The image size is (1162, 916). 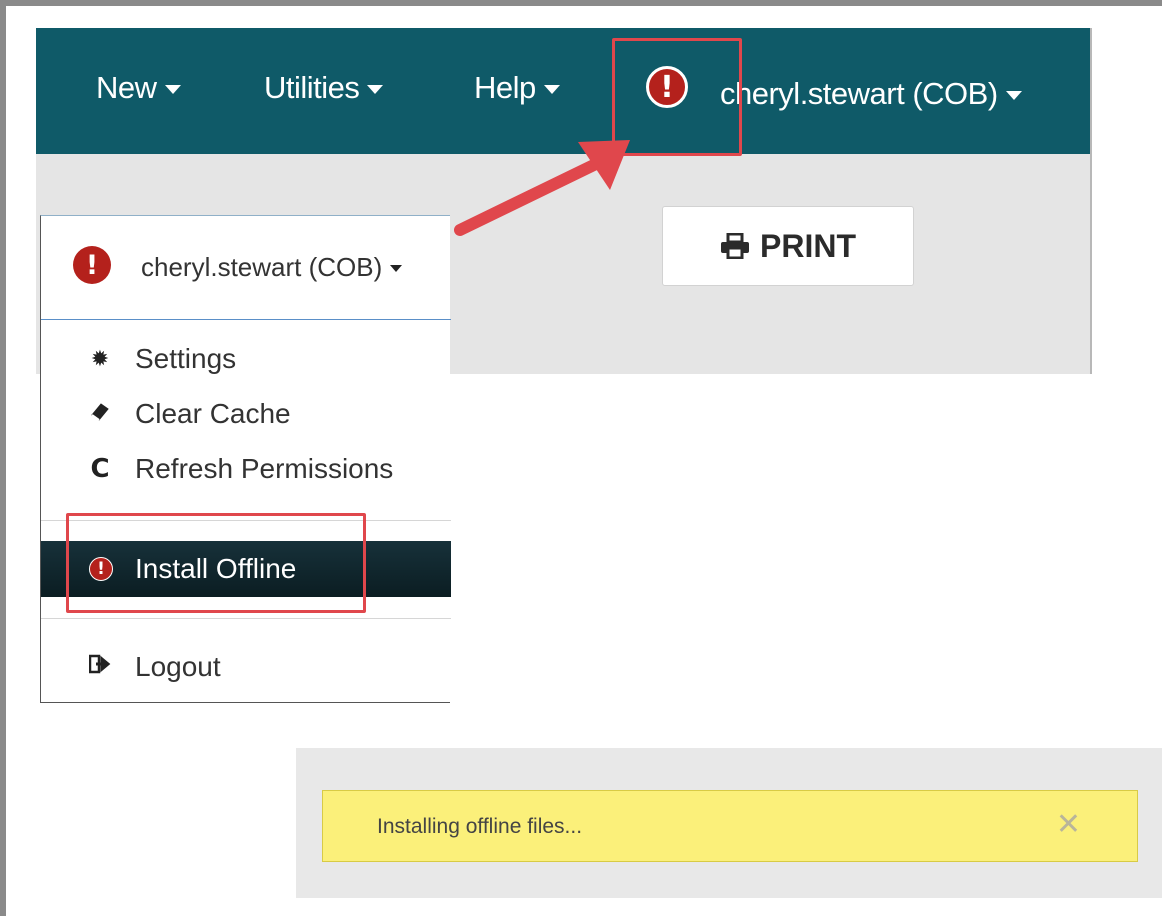 What do you see at coordinates (264, 468) in the screenshot?
I see `menu-item-label: Refresh Permissions` at bounding box center [264, 468].